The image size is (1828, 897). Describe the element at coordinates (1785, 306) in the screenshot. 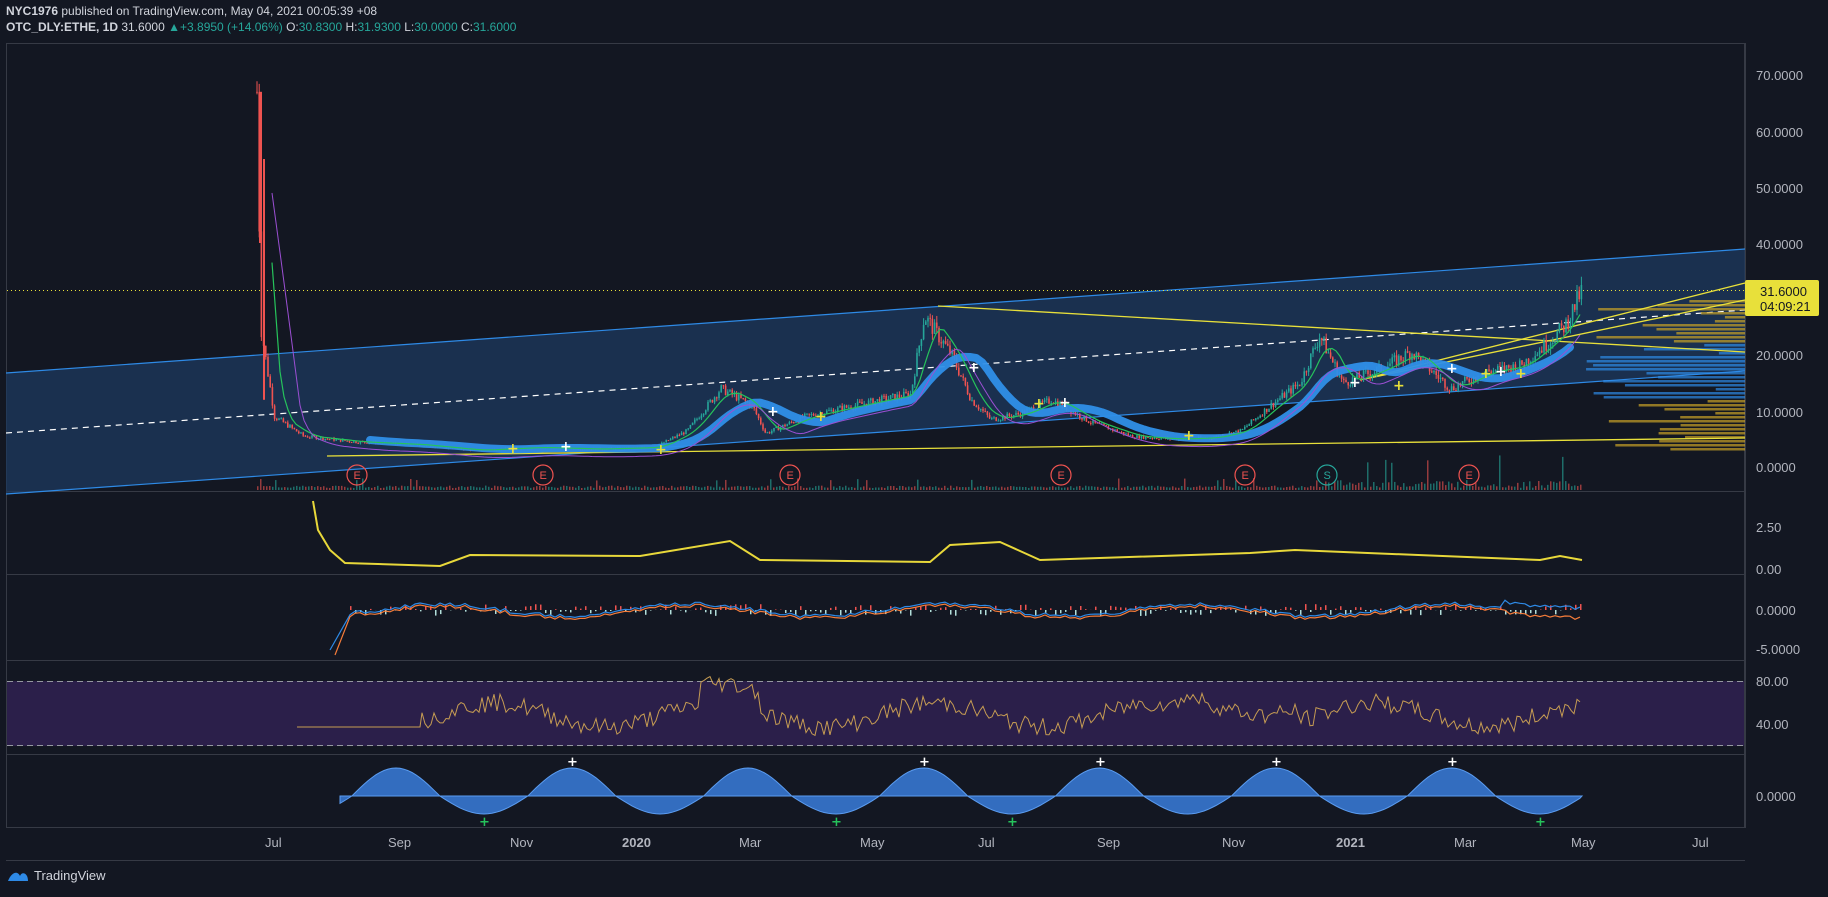

I see `price-tag-countdown: 04:09:21` at that location.